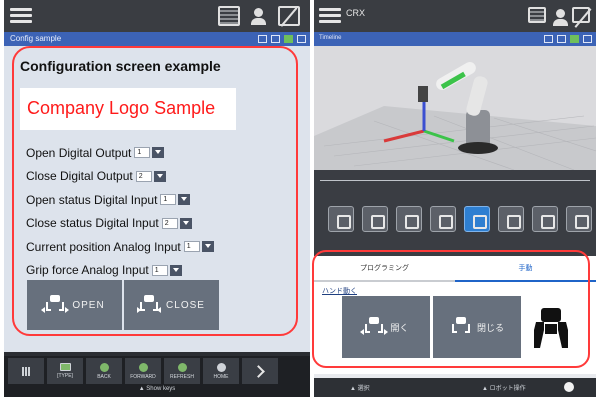  I want to click on tab-manual: 手動, so click(525, 269).